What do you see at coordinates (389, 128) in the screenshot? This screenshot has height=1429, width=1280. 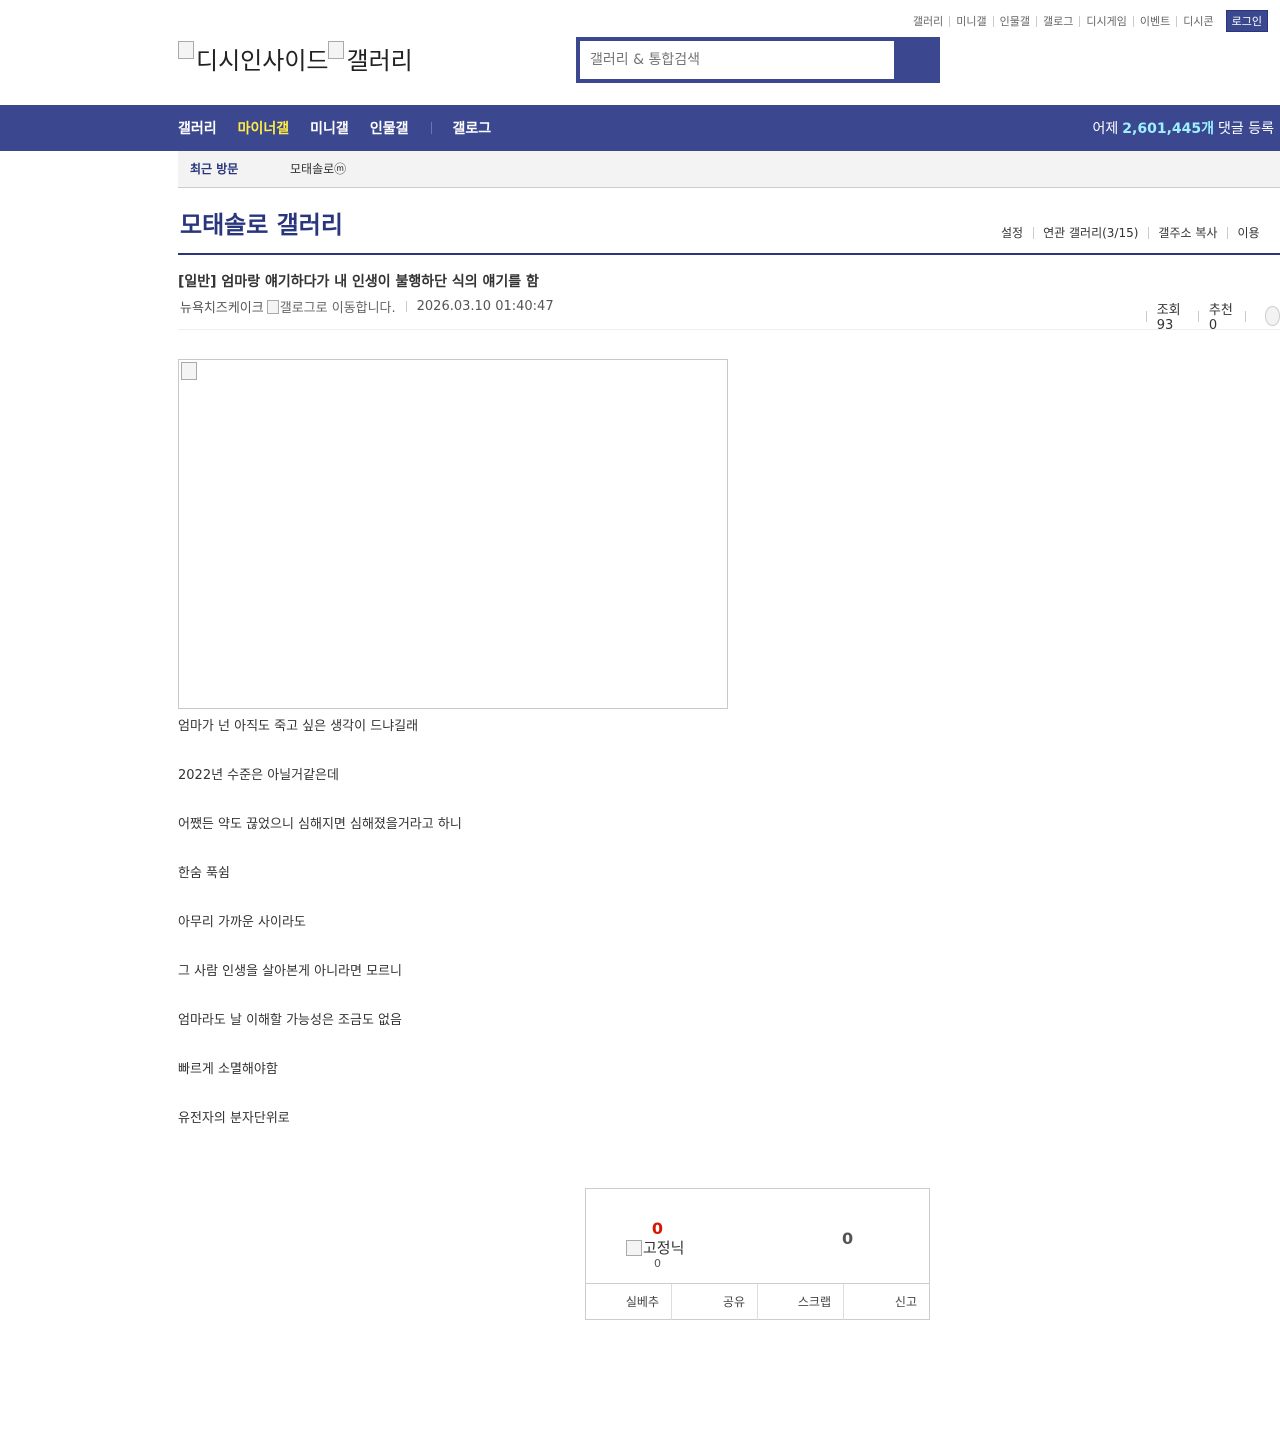 I see `nav-person-gallery: 인물갤` at bounding box center [389, 128].